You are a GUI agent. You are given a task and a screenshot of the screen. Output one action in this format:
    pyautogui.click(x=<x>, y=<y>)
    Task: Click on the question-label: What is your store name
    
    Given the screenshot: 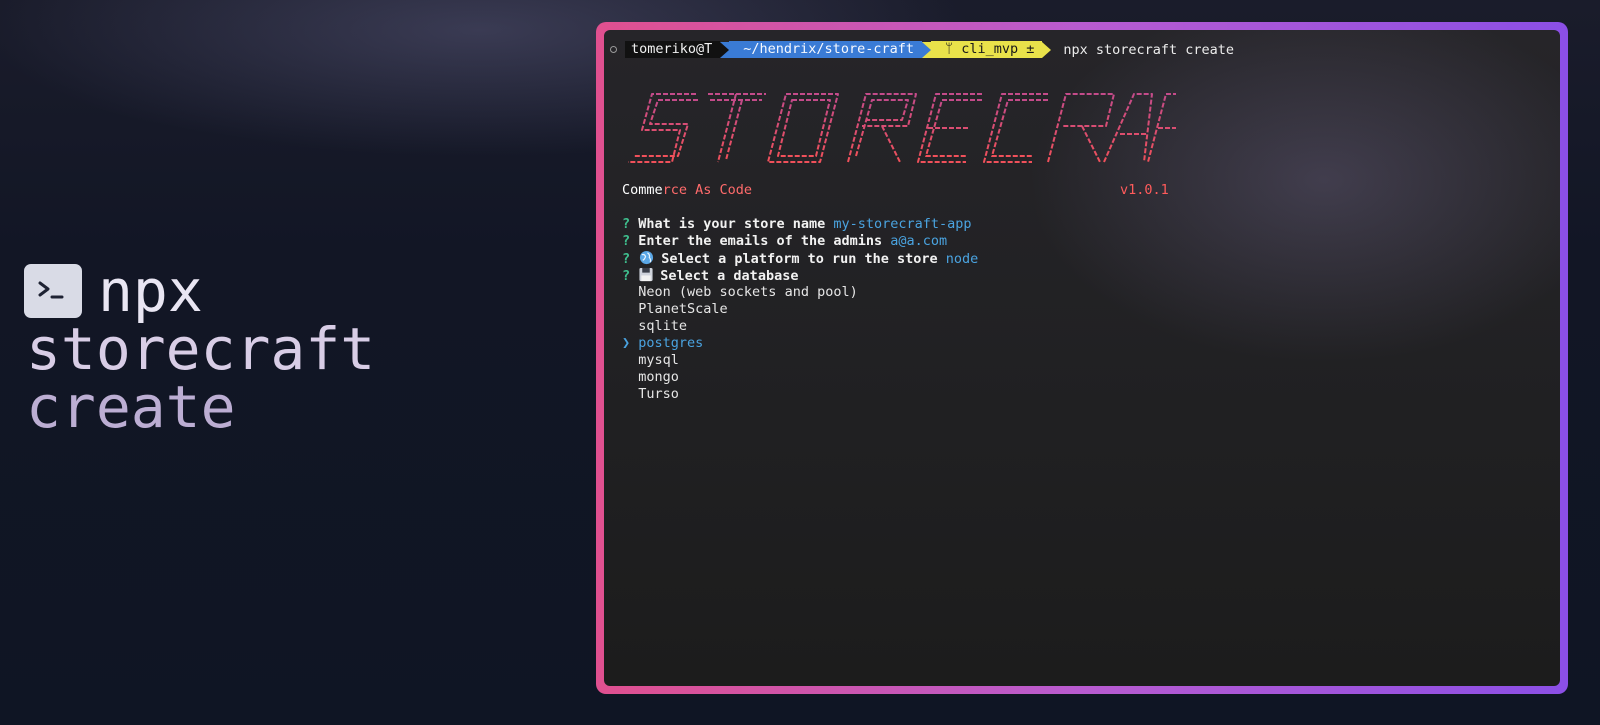 What is the action you would take?
    pyautogui.click(x=732, y=224)
    